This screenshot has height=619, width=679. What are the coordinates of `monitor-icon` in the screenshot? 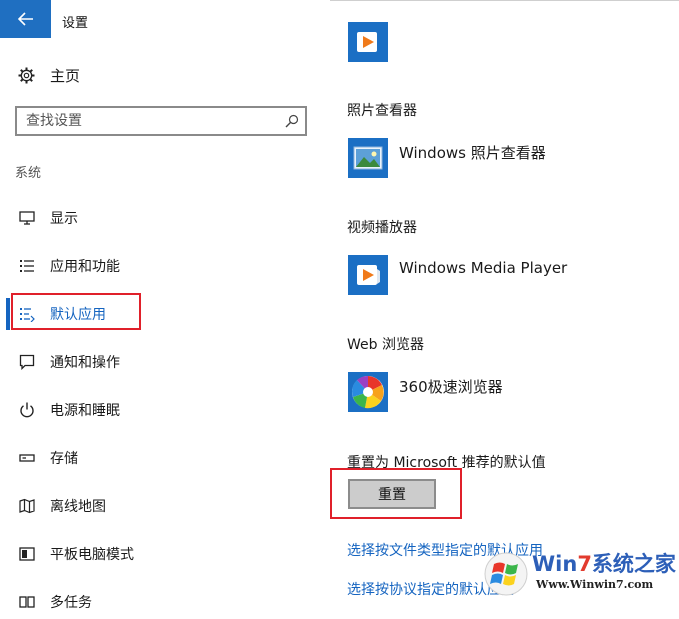 It's located at (27, 218).